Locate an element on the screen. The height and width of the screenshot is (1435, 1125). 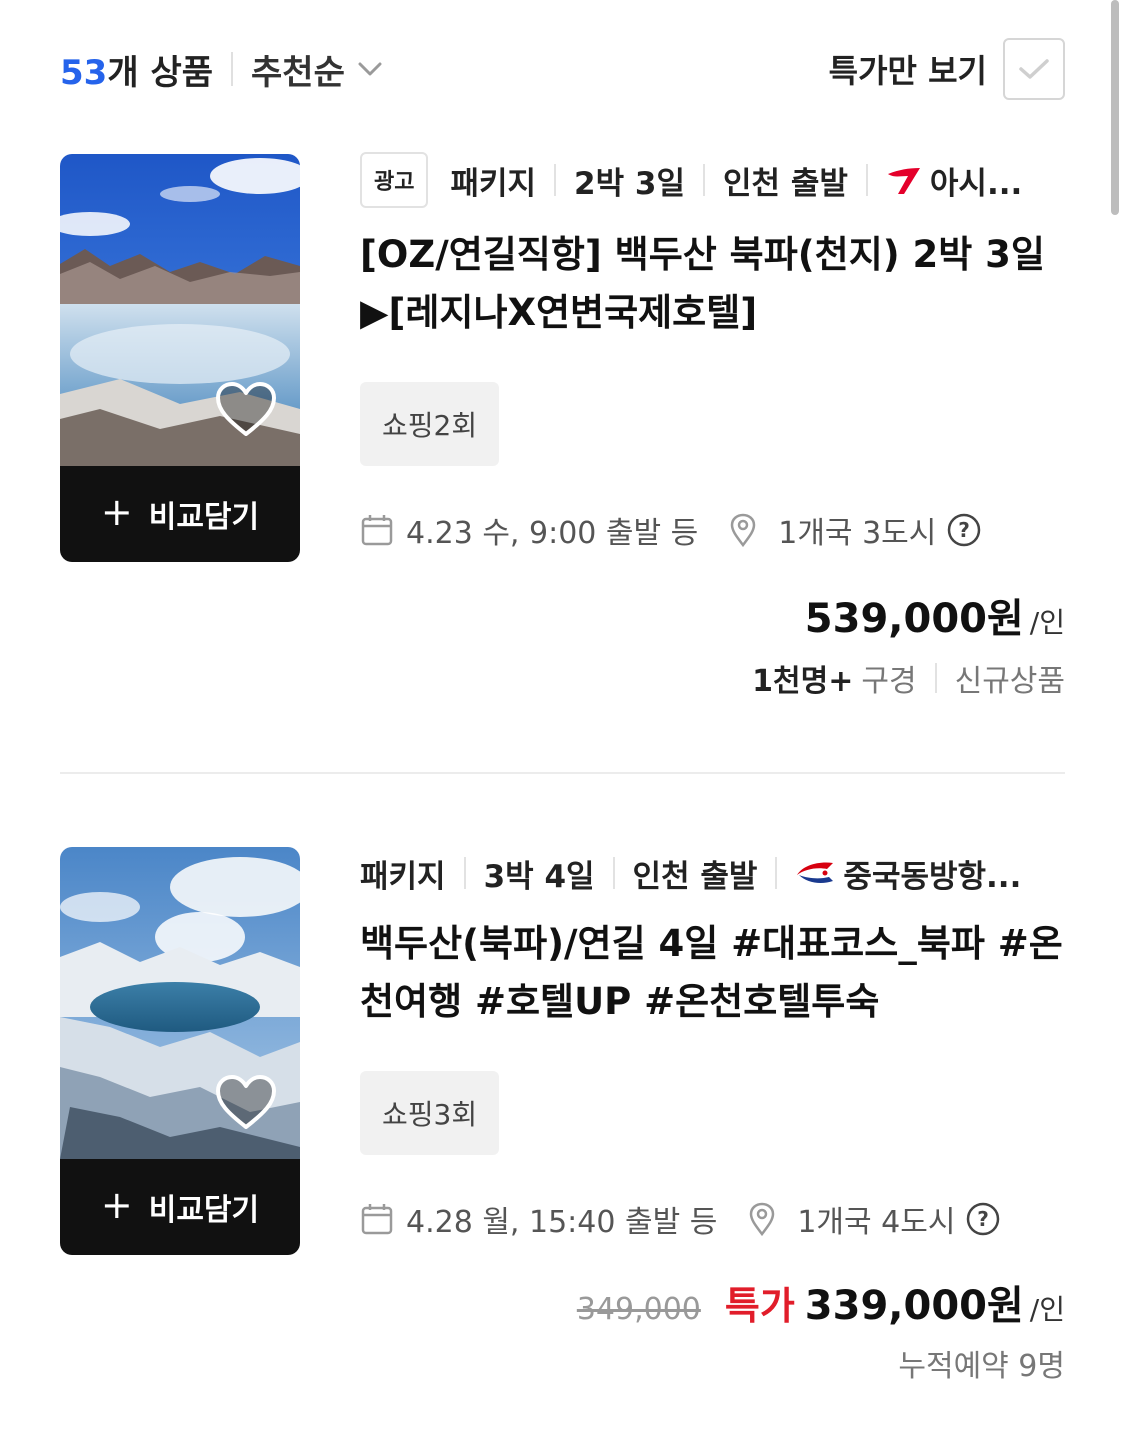
stats-row: 누적예약 9명 is located at coordinates (981, 1363).